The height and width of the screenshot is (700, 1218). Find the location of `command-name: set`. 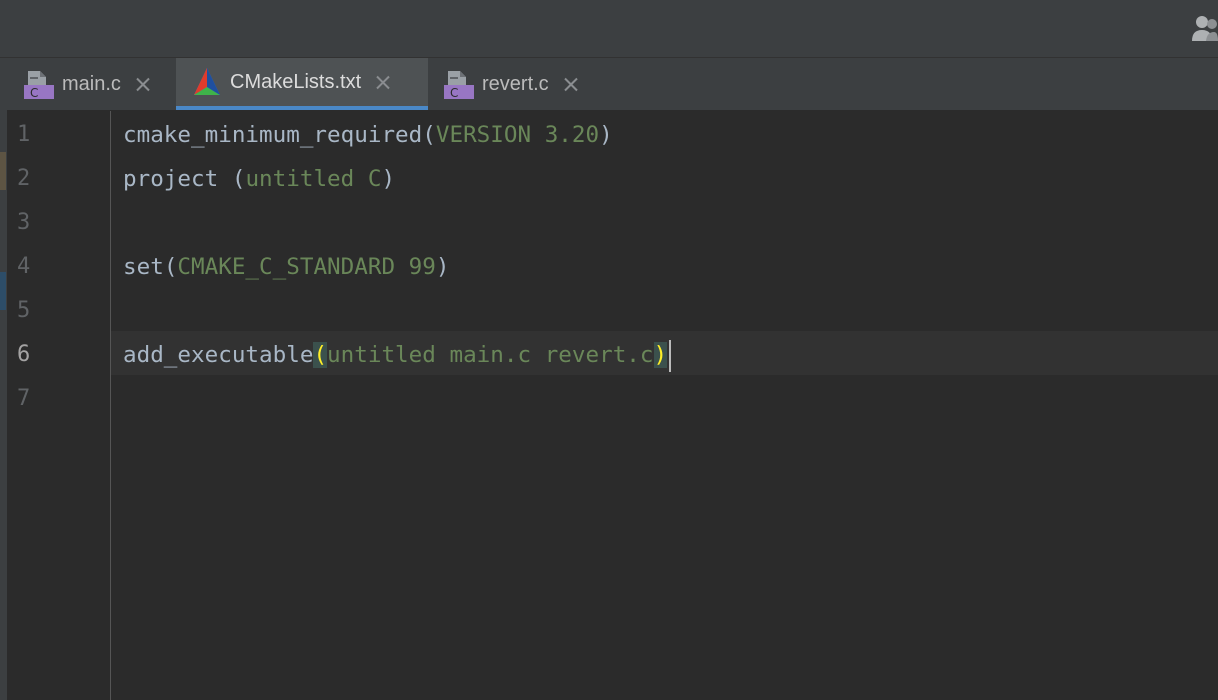

command-name: set is located at coordinates (143, 267).